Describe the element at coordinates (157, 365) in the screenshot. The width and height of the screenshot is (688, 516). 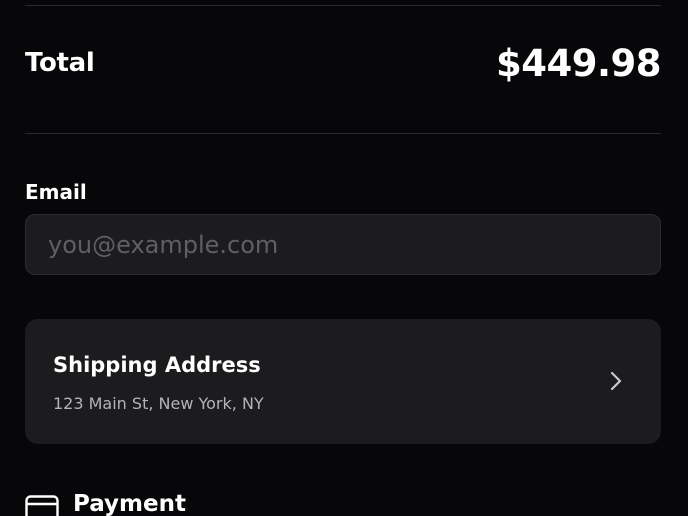
I see `shipping-address-title: Shipping Address` at that location.